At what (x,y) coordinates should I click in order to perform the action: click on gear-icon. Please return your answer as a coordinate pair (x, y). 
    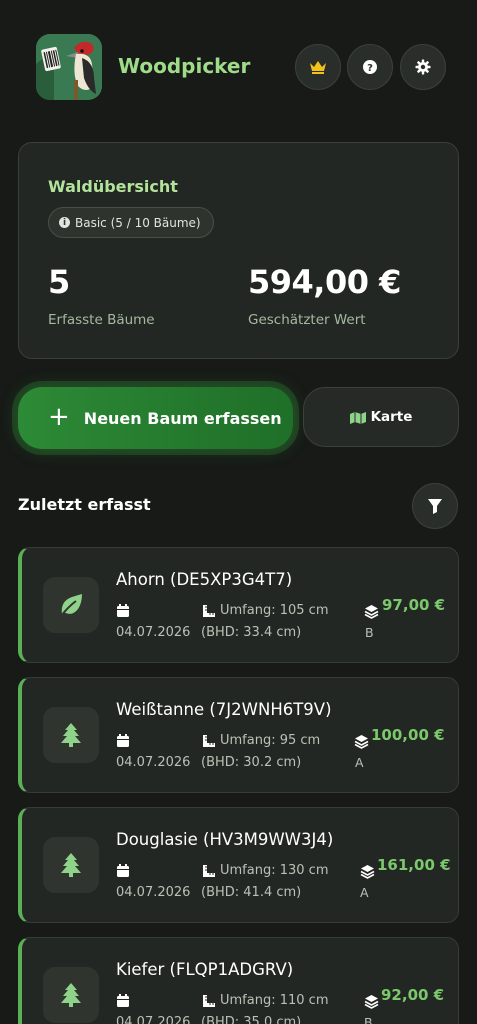
    Looking at the image, I should click on (423, 67).